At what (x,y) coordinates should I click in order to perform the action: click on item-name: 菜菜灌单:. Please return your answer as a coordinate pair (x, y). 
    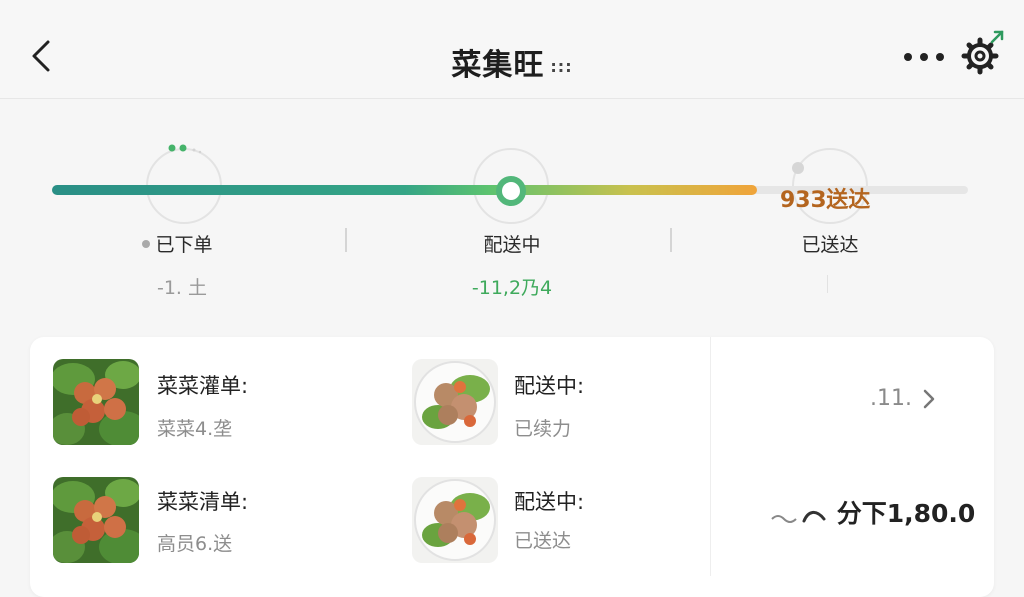
    Looking at the image, I should click on (203, 386).